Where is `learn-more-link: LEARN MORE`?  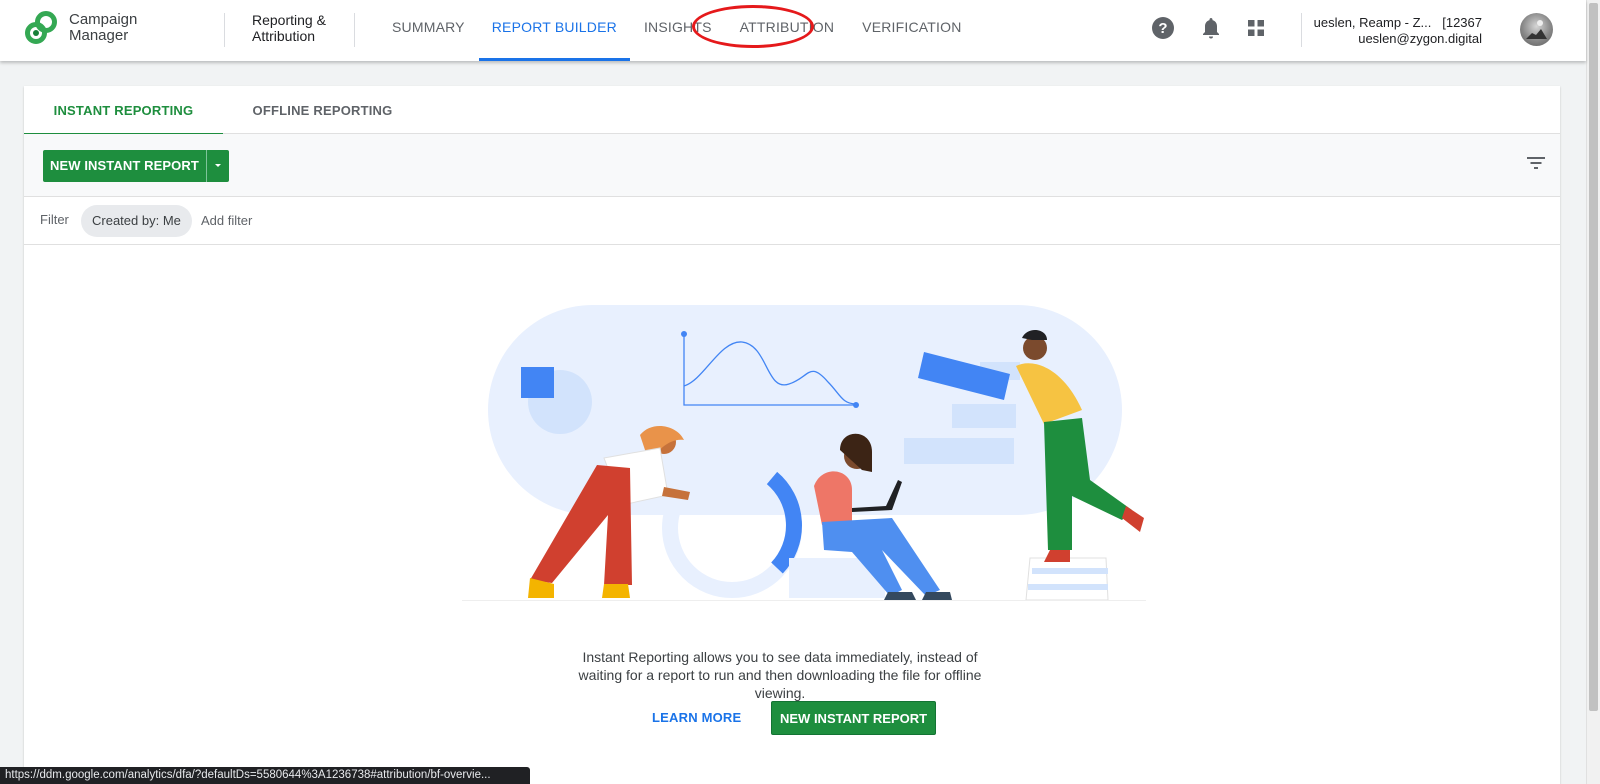 learn-more-link: LEARN MORE is located at coordinates (696, 717).